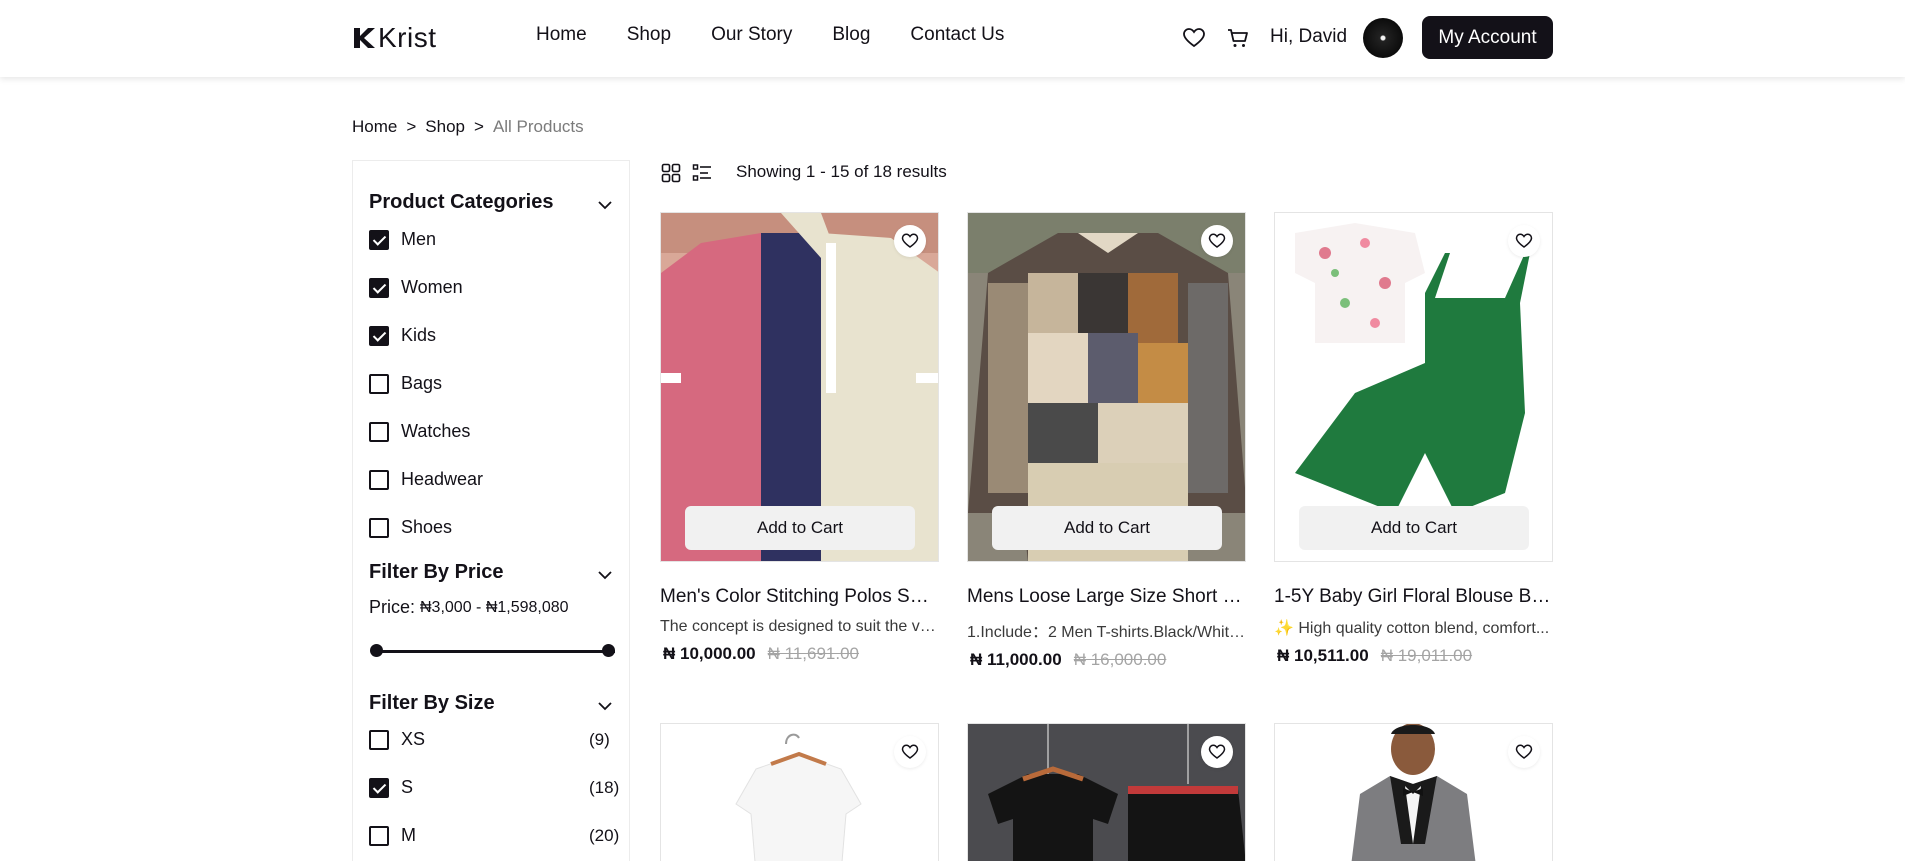  I want to click on nav-shop: Shop, so click(649, 35).